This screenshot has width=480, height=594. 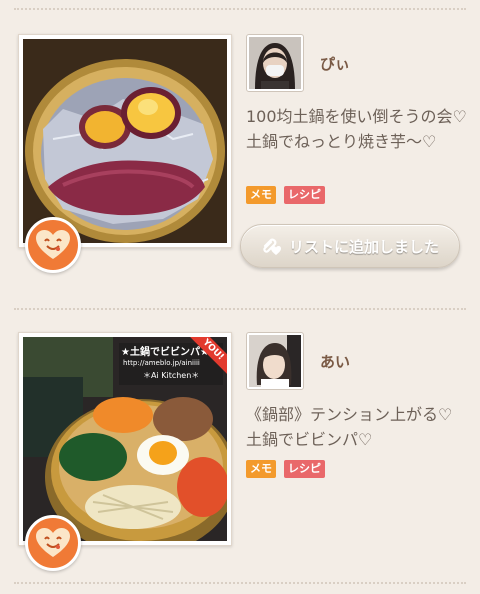 I want to click on username: ぴぃ, so click(x=335, y=63).